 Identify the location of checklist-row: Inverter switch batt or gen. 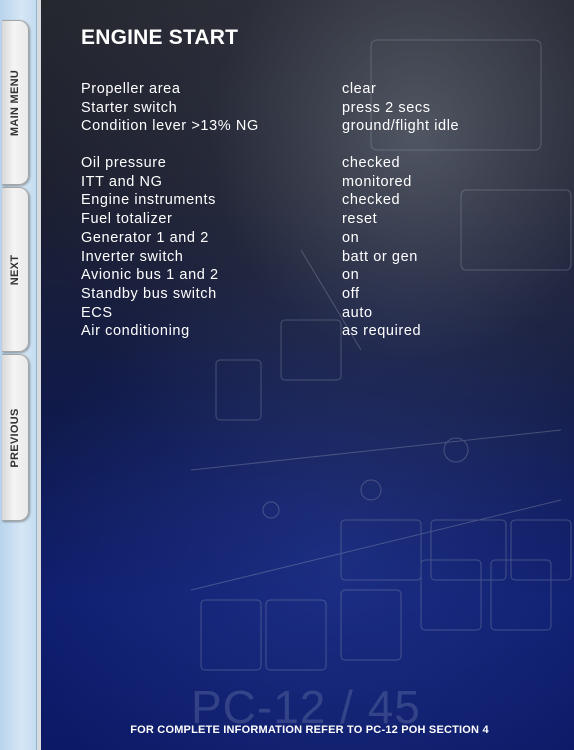
(306, 257).